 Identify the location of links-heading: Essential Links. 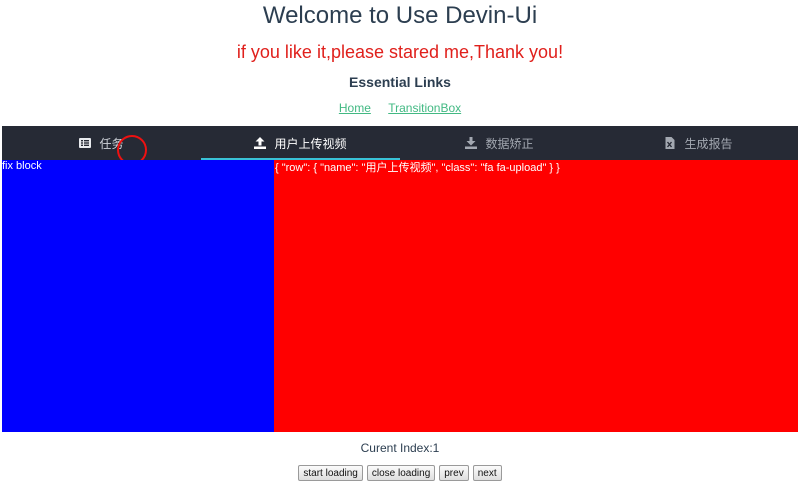
(400, 82).